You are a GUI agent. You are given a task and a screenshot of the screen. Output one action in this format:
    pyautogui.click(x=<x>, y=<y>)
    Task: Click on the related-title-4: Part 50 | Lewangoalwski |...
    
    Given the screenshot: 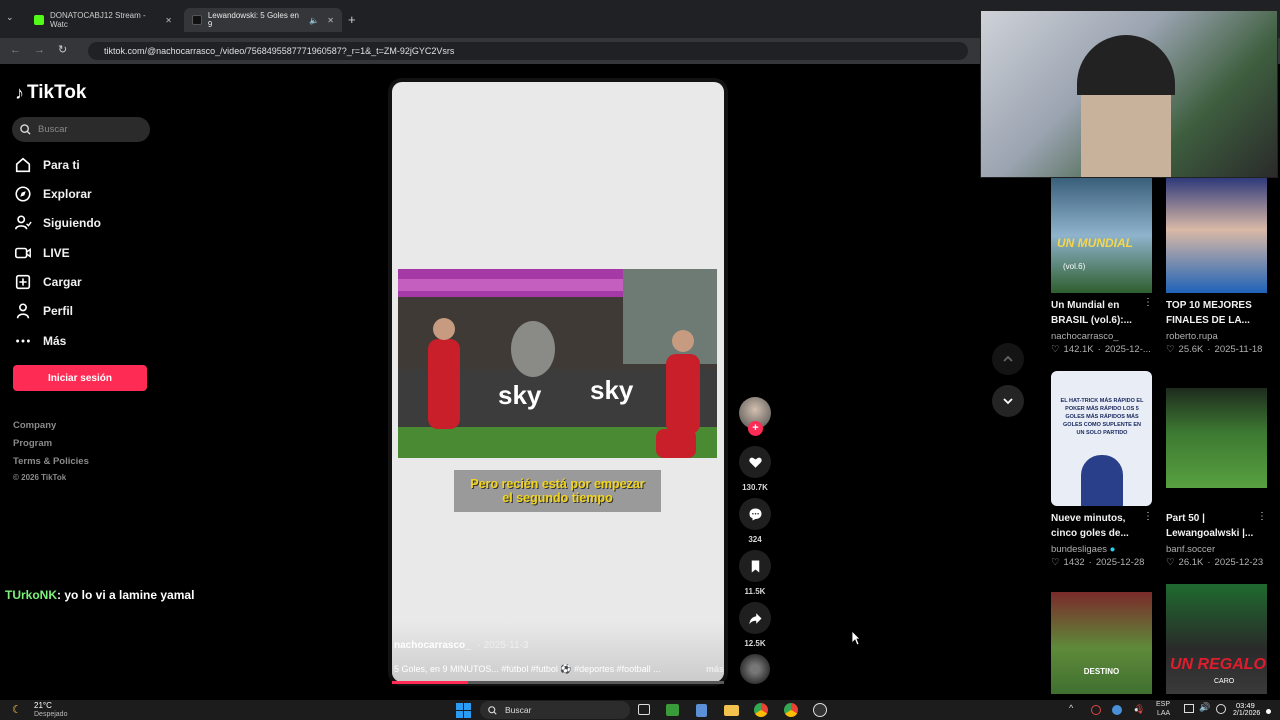 What is the action you would take?
    pyautogui.click(x=1216, y=526)
    